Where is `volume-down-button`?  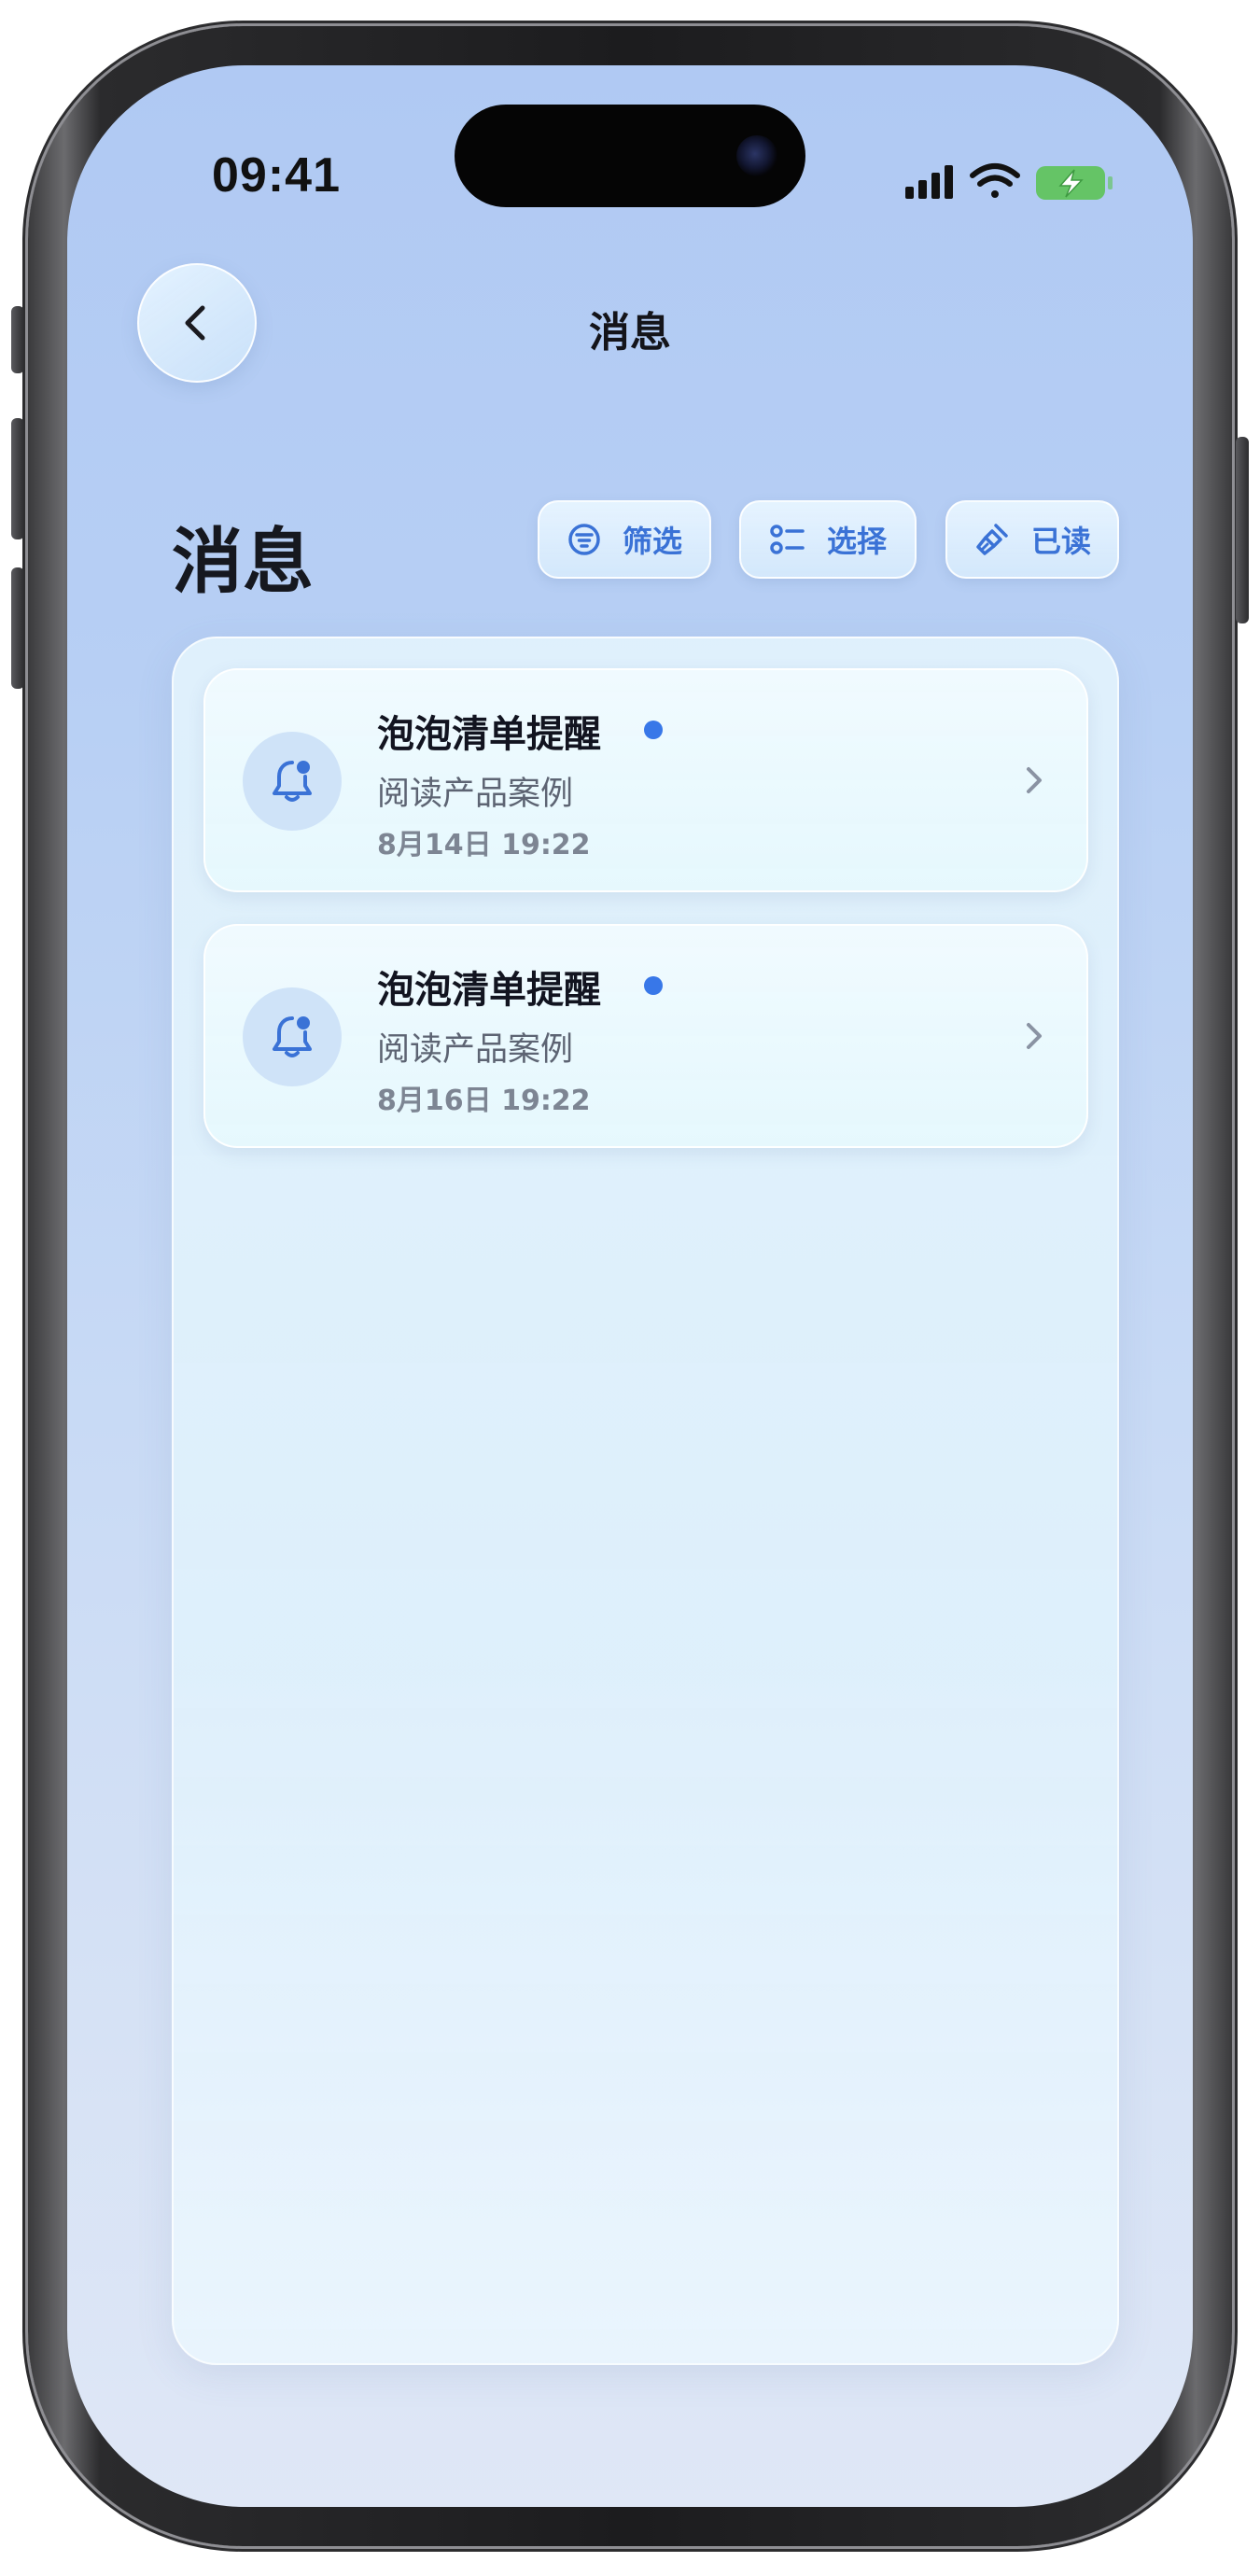 volume-down-button is located at coordinates (17, 628).